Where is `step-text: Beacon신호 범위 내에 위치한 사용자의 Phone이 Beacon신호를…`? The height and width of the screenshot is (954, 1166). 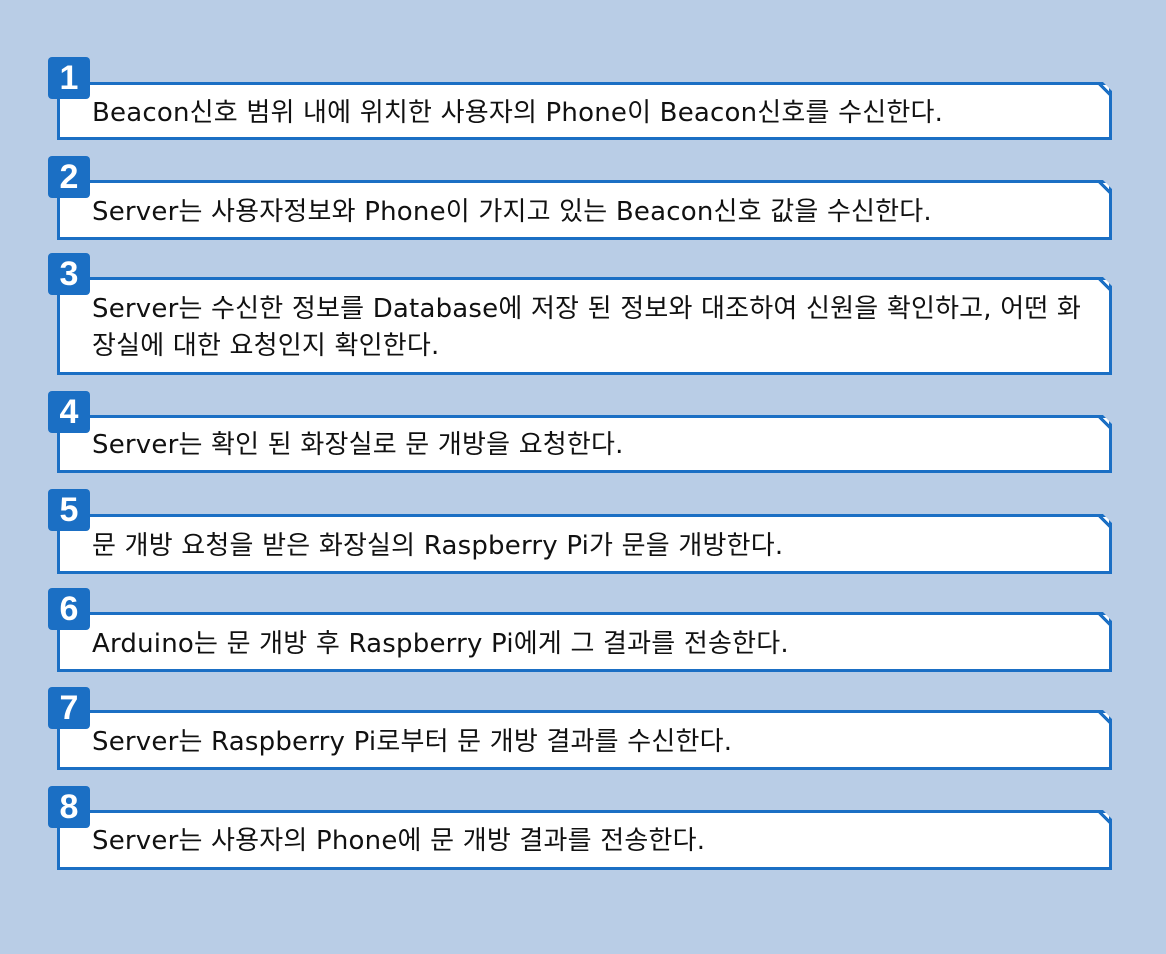 step-text: Beacon신호 범위 내에 위치한 사용자의 Phone이 Beacon신호를… is located at coordinates (518, 113).